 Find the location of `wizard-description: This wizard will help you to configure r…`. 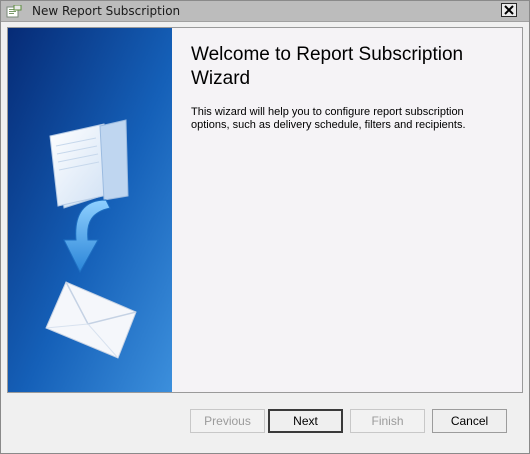

wizard-description: This wizard will help you to configure r… is located at coordinates (328, 118).